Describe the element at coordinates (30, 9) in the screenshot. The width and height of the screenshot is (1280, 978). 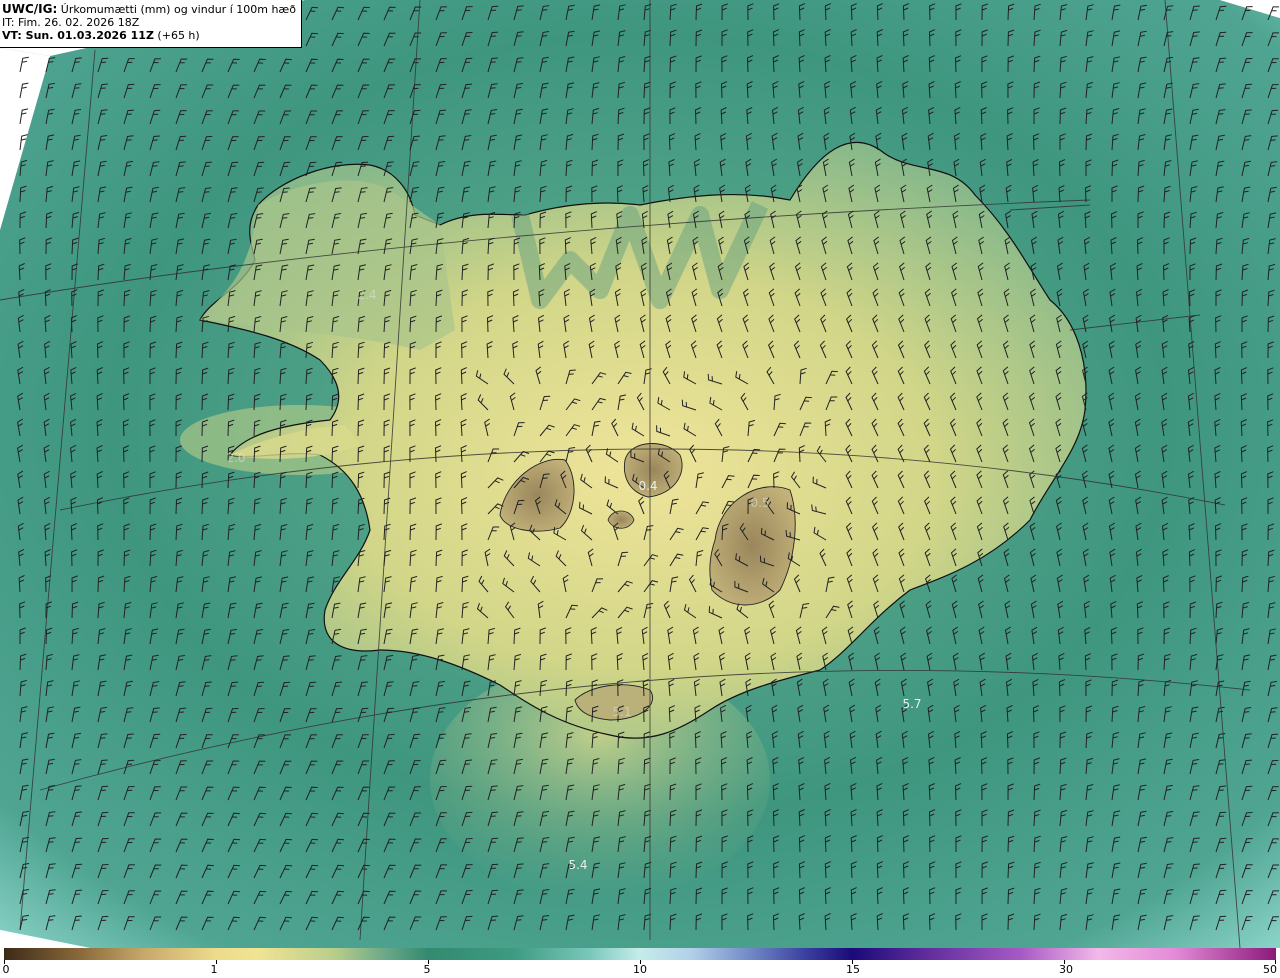
I see `model-name: UWC/IG:` at that location.